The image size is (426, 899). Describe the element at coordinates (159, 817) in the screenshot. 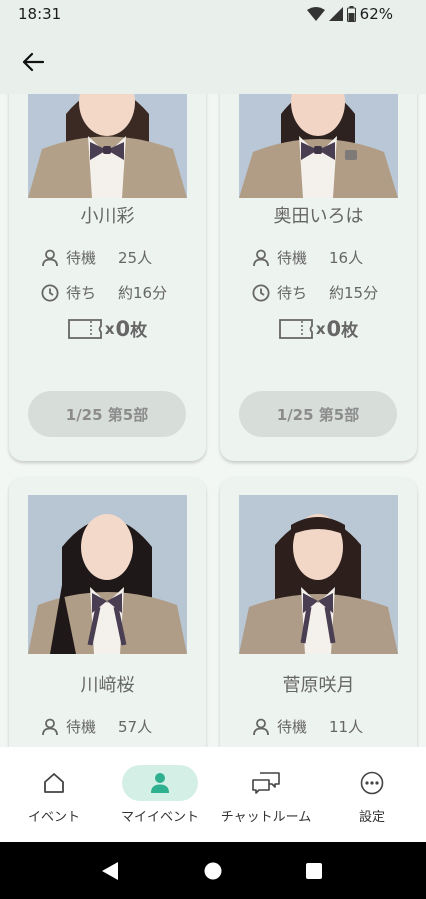

I see `nav-label: マイイベント` at that location.